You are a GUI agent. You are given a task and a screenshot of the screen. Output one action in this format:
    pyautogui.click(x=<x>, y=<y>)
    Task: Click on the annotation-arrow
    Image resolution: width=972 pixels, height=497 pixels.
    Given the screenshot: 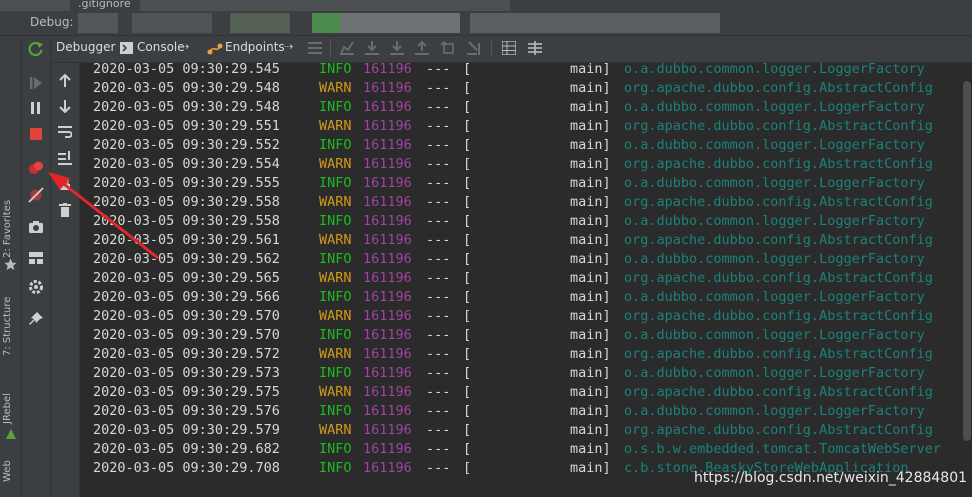 What is the action you would take?
    pyautogui.click(x=103, y=216)
    